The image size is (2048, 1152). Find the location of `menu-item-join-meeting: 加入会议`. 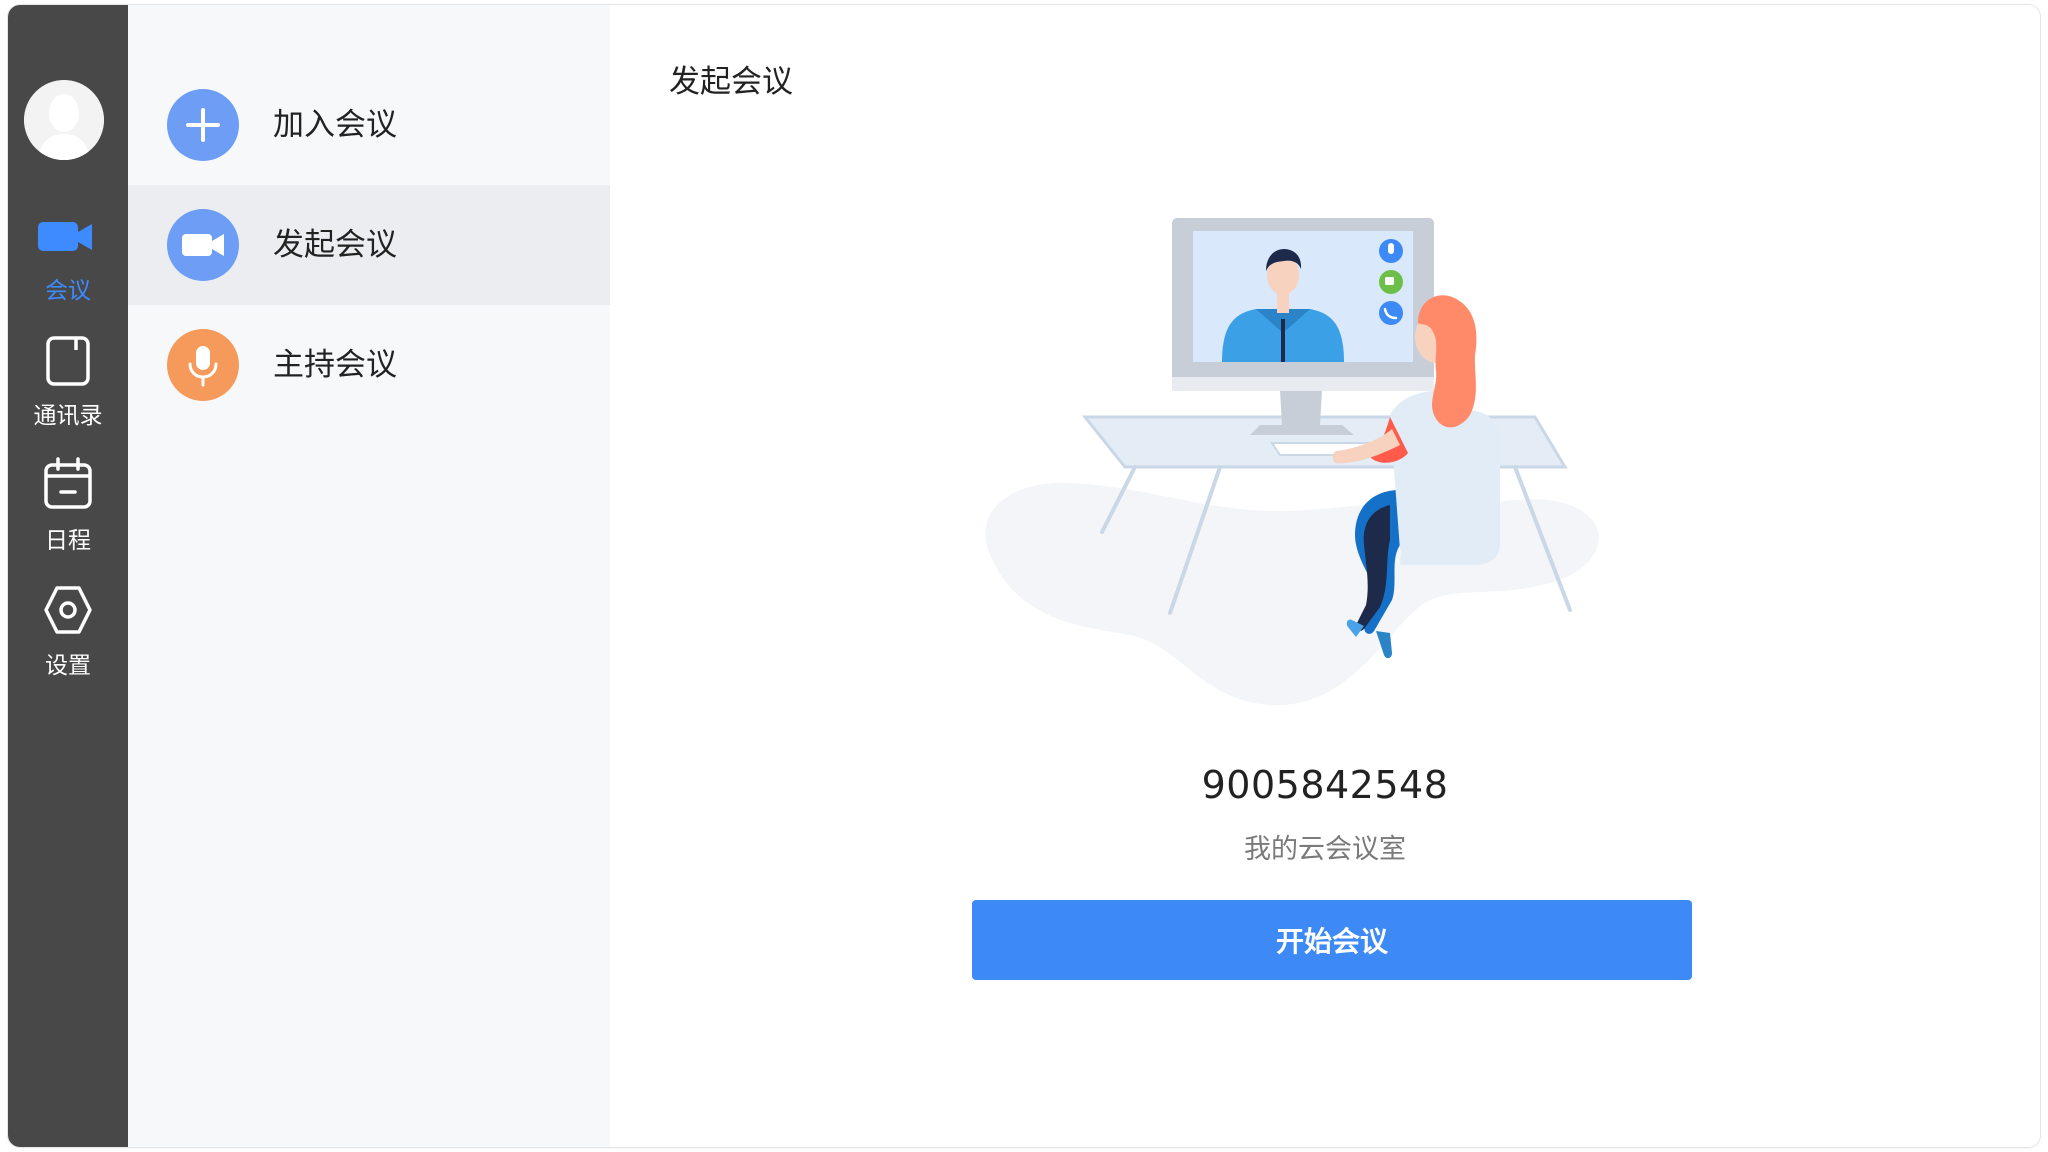

menu-item-join-meeting: 加入会议 is located at coordinates (369, 125).